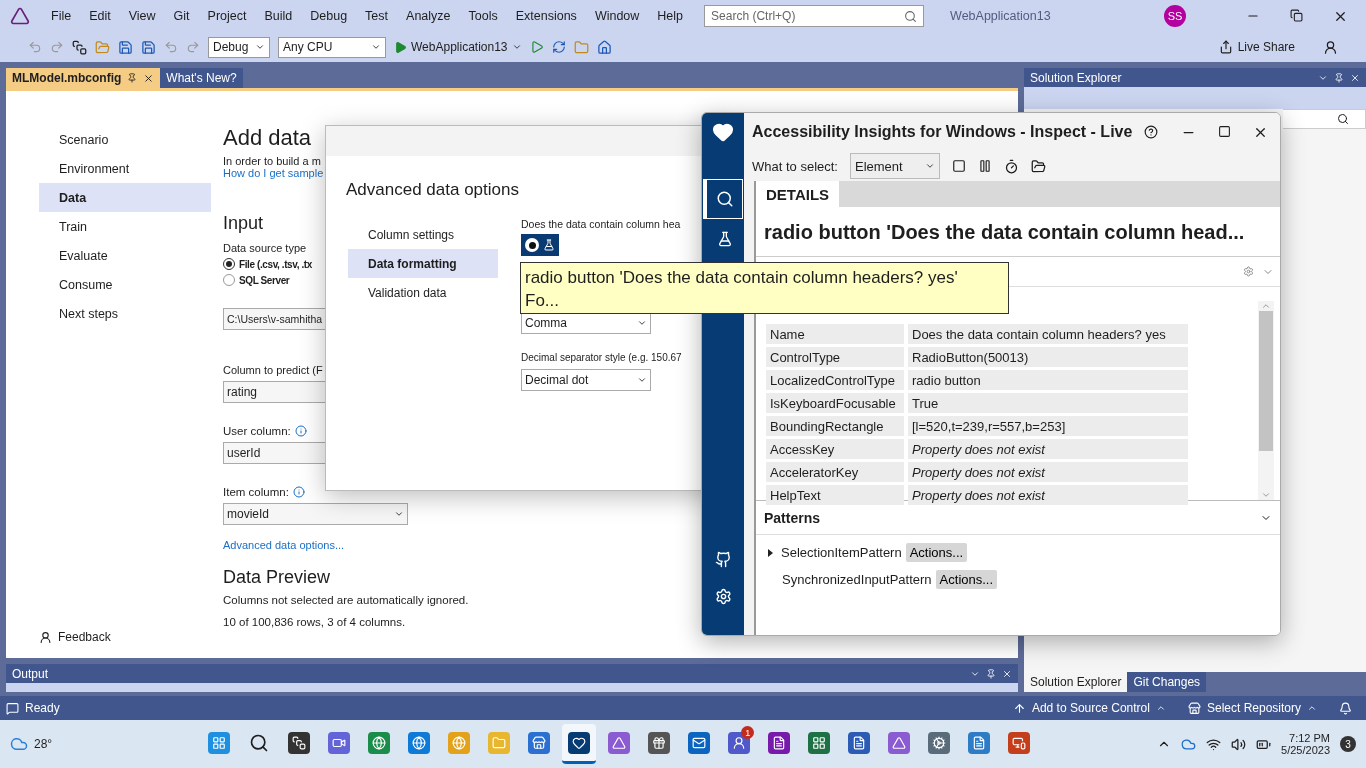 The width and height of the screenshot is (1366, 768). Describe the element at coordinates (83, 78) in the screenshot. I see `document-tab: MLModel.mbconfig` at that location.